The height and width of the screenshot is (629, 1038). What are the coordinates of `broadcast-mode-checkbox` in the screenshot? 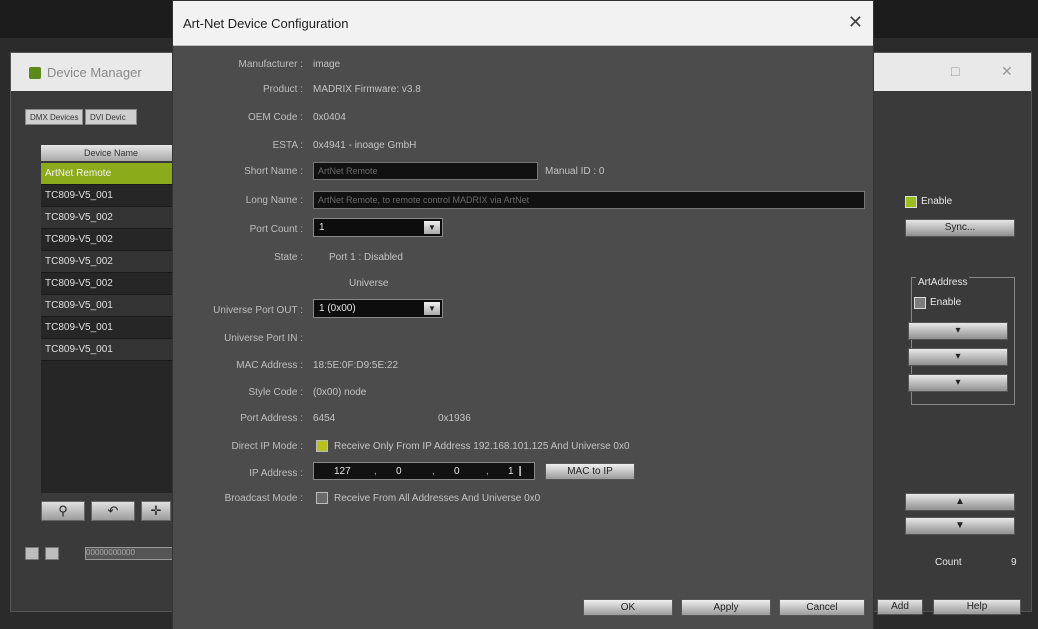 It's located at (322, 498).